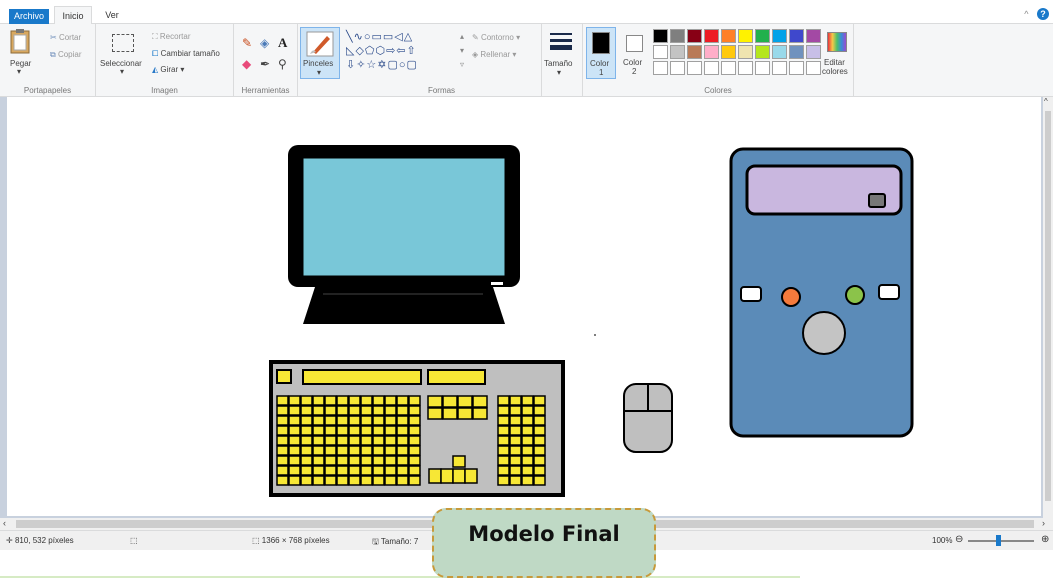 The height and width of the screenshot is (578, 1053). Describe the element at coordinates (53, 54) in the screenshot. I see `copy-icon: ⧉` at that location.